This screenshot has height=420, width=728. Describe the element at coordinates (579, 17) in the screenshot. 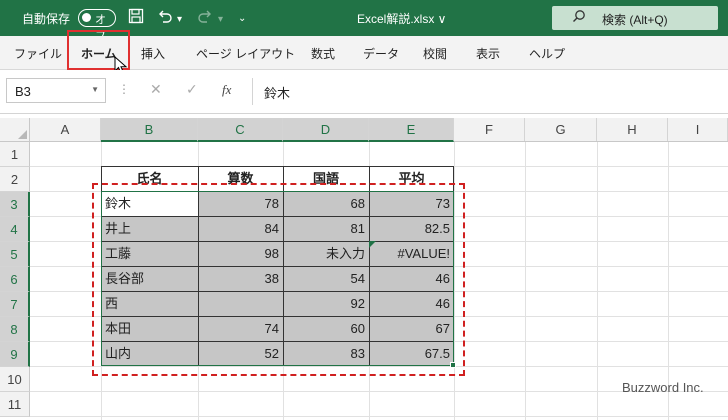

I see `search-icon` at that location.